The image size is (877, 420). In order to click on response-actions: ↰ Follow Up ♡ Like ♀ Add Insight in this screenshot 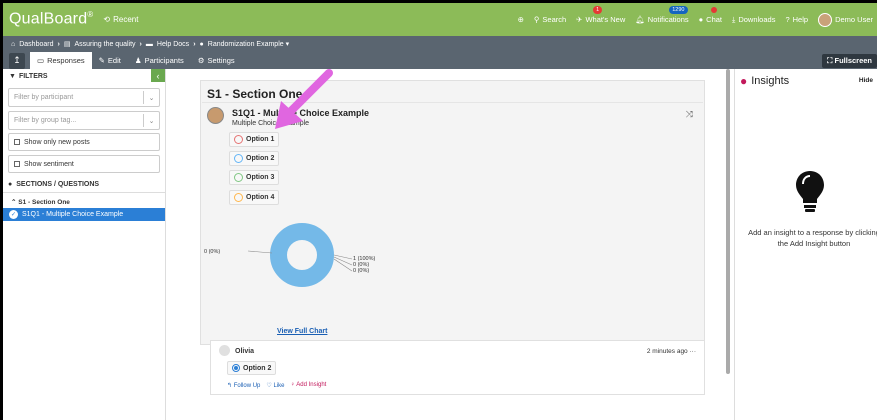, I will do `click(276, 385)`.